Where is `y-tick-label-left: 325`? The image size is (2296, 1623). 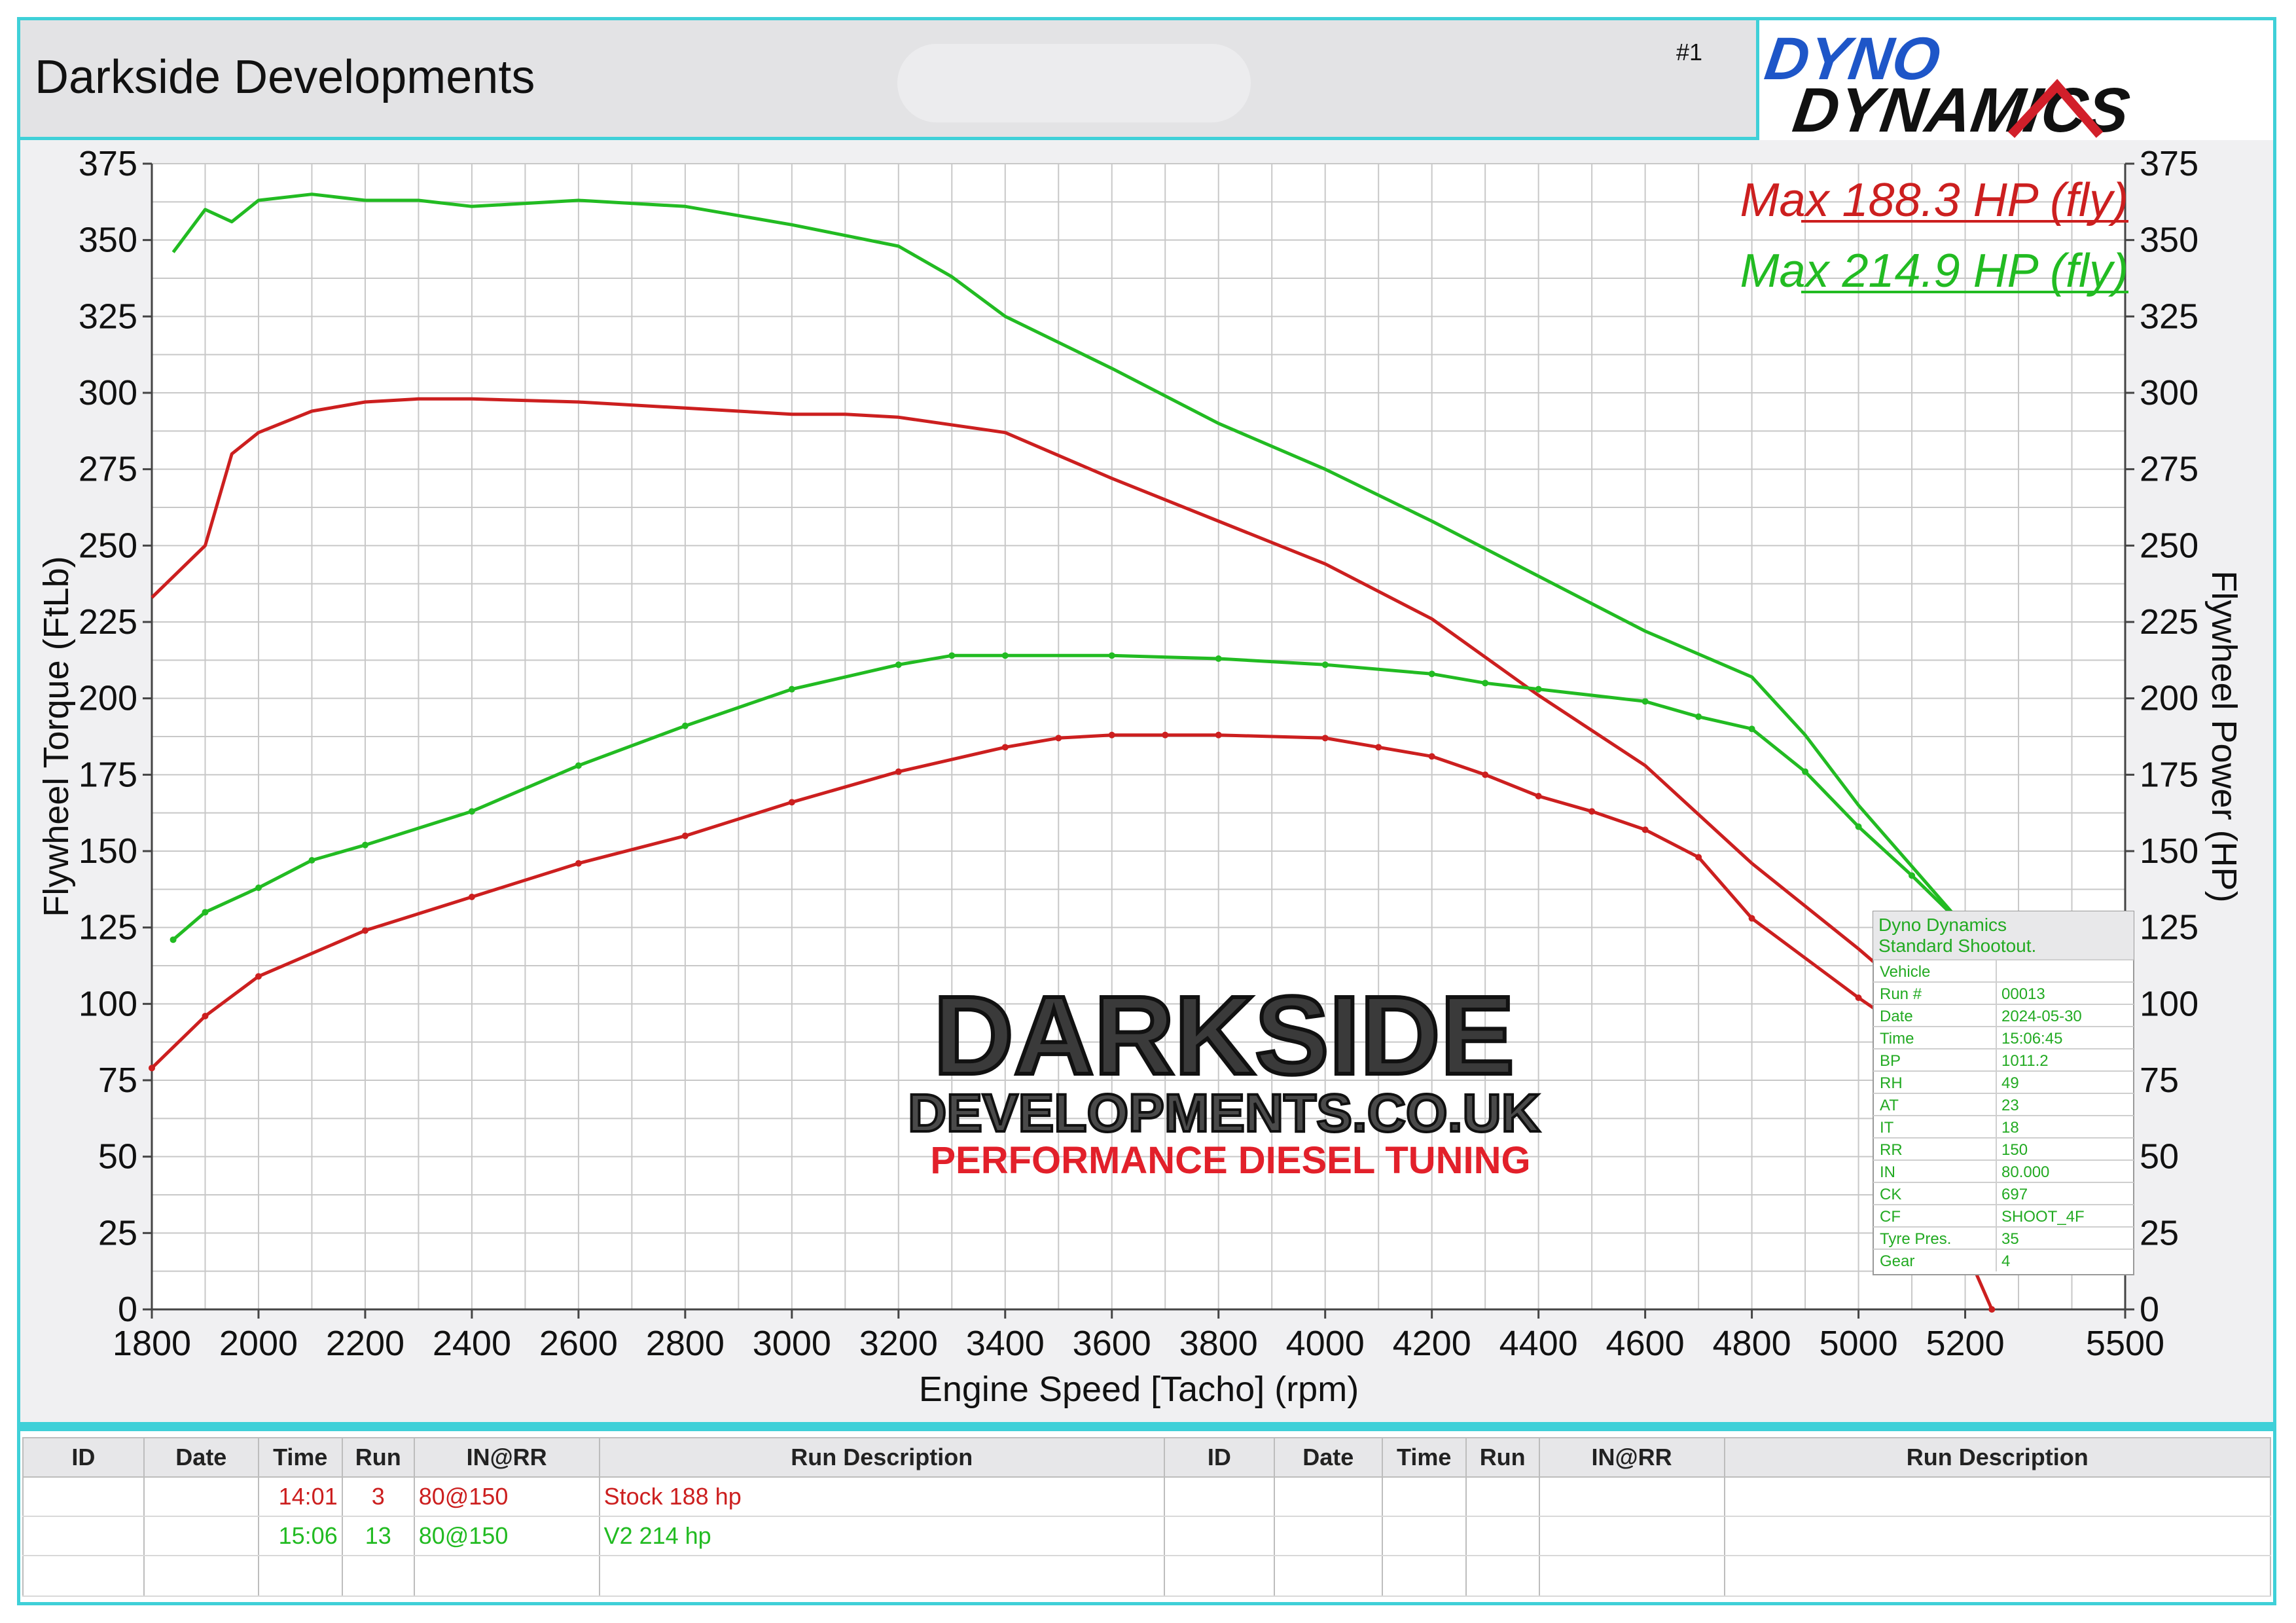 y-tick-label-left: 325 is located at coordinates (108, 316).